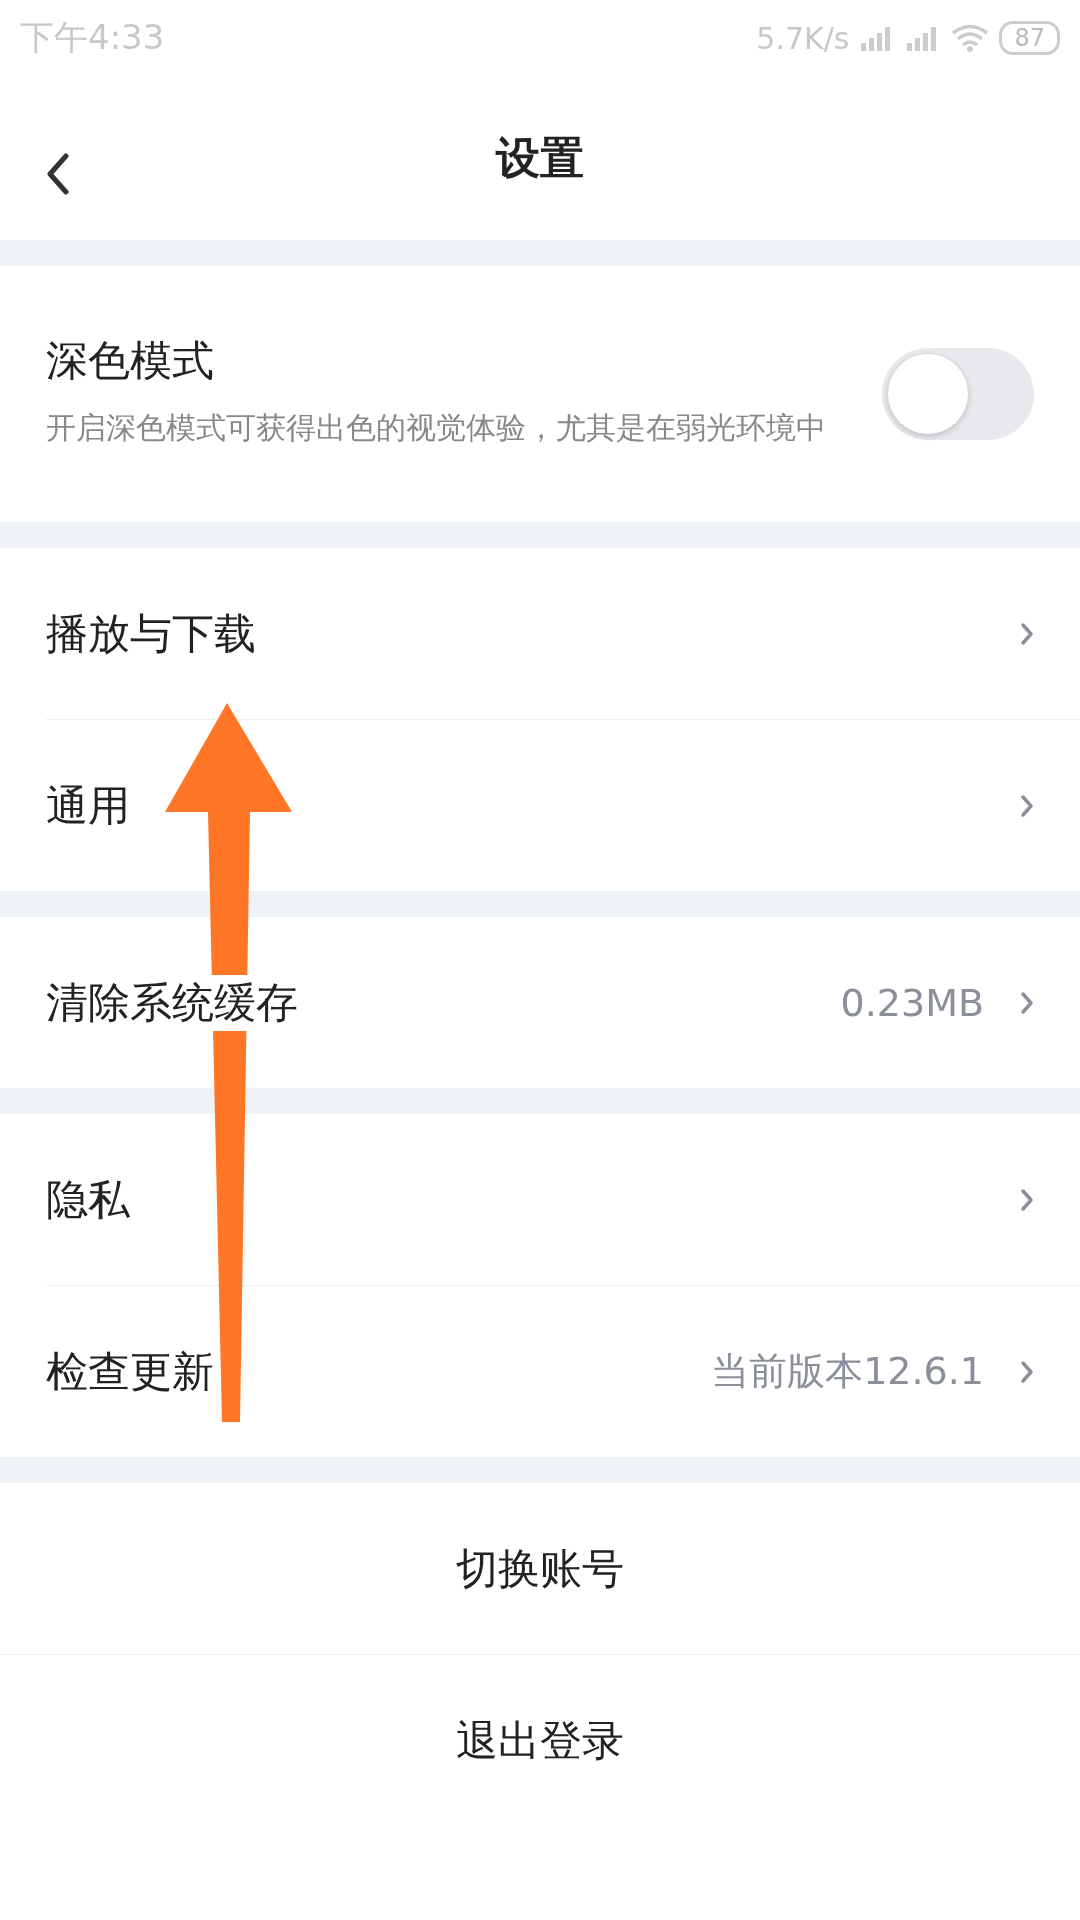 The width and height of the screenshot is (1080, 1920). I want to click on setting-label: 清除系统缓存, so click(172, 1002).